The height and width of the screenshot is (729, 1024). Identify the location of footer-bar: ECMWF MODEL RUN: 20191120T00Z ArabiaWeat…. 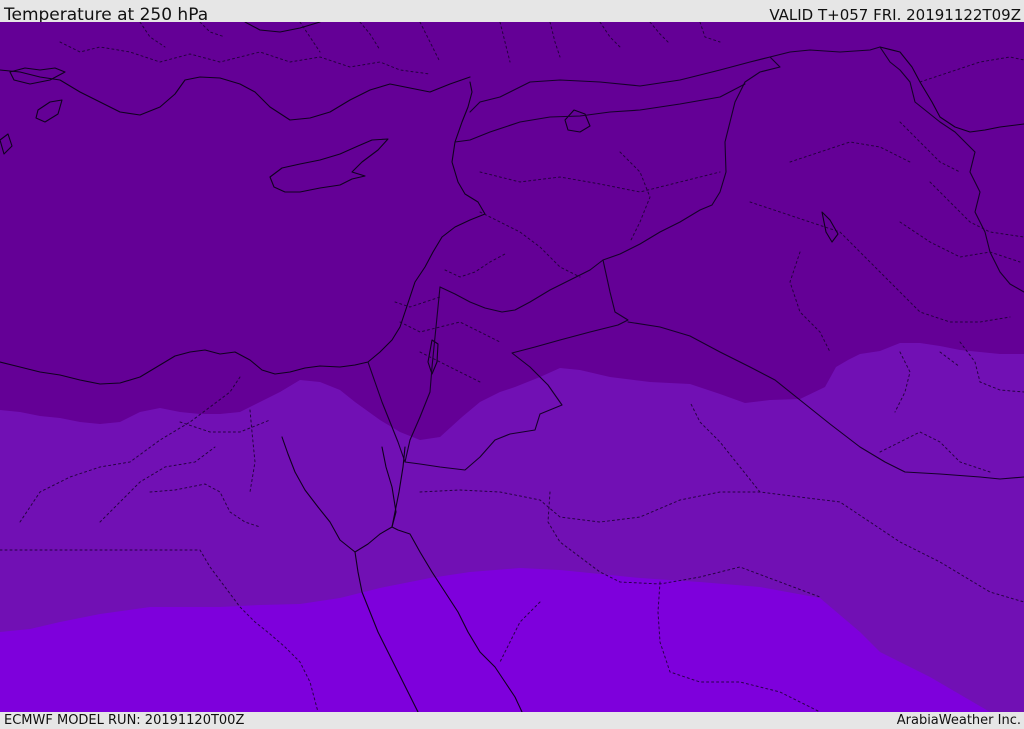
(512, 720).